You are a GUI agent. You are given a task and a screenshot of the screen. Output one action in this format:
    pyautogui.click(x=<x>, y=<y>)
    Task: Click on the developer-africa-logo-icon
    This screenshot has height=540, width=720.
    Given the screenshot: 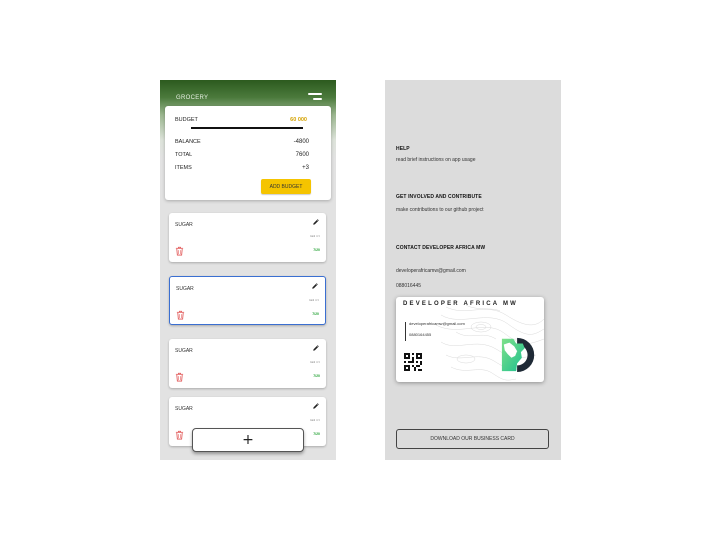 What is the action you would take?
    pyautogui.click(x=518, y=355)
    